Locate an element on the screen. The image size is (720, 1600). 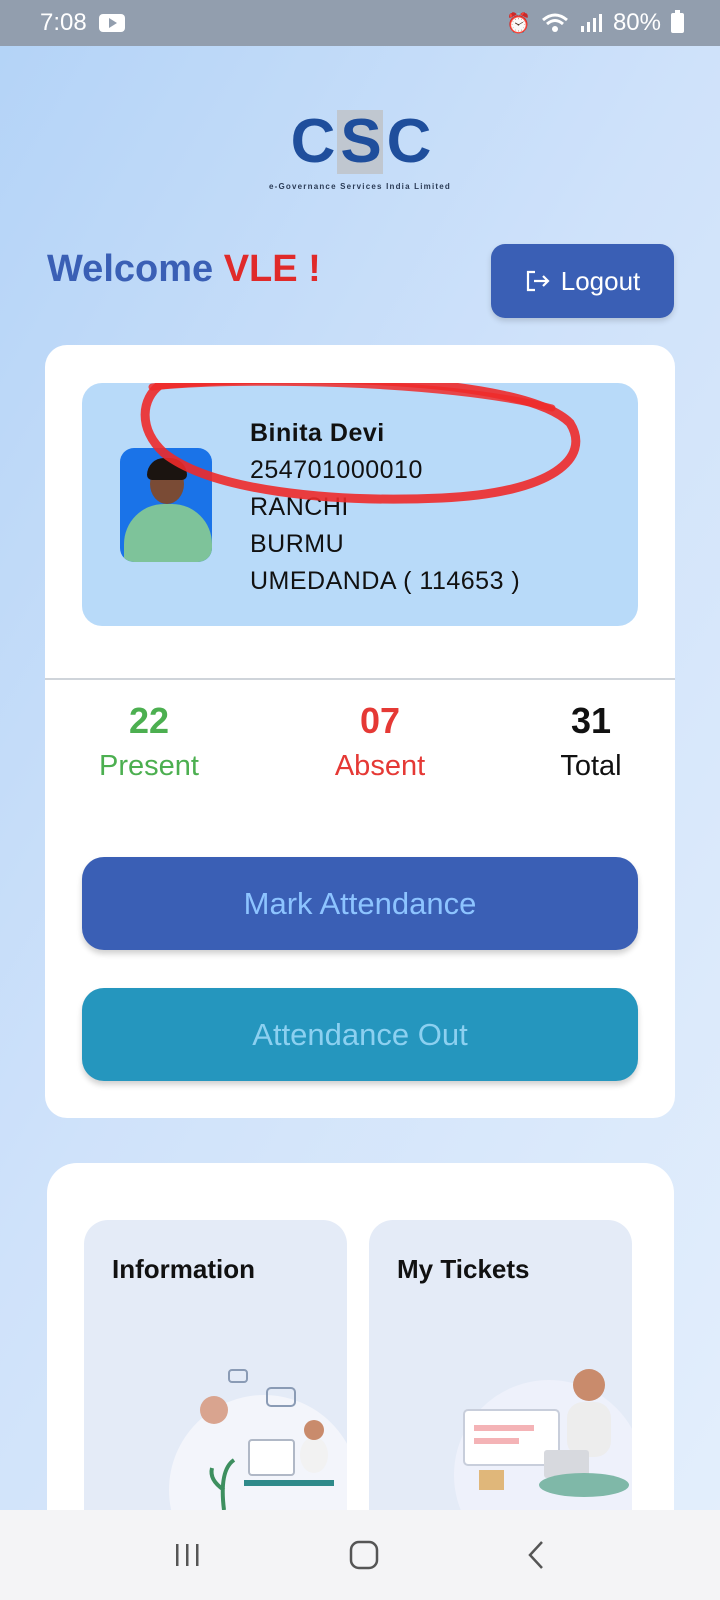
my-tickets-tile: My Tickets is located at coordinates (500, 1370).